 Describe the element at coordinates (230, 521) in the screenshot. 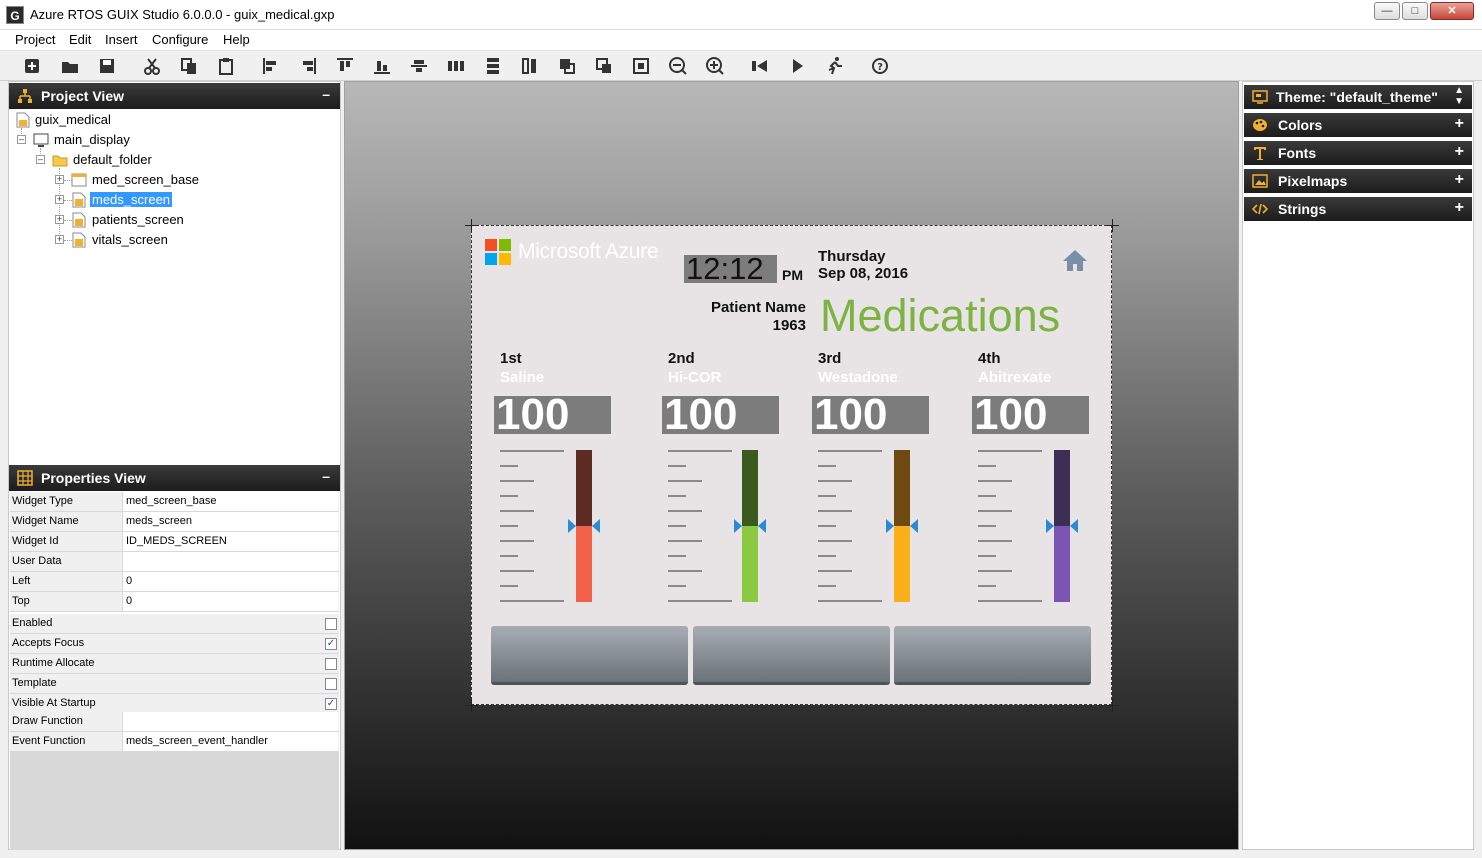

I see `prop-value: meds_screen` at that location.